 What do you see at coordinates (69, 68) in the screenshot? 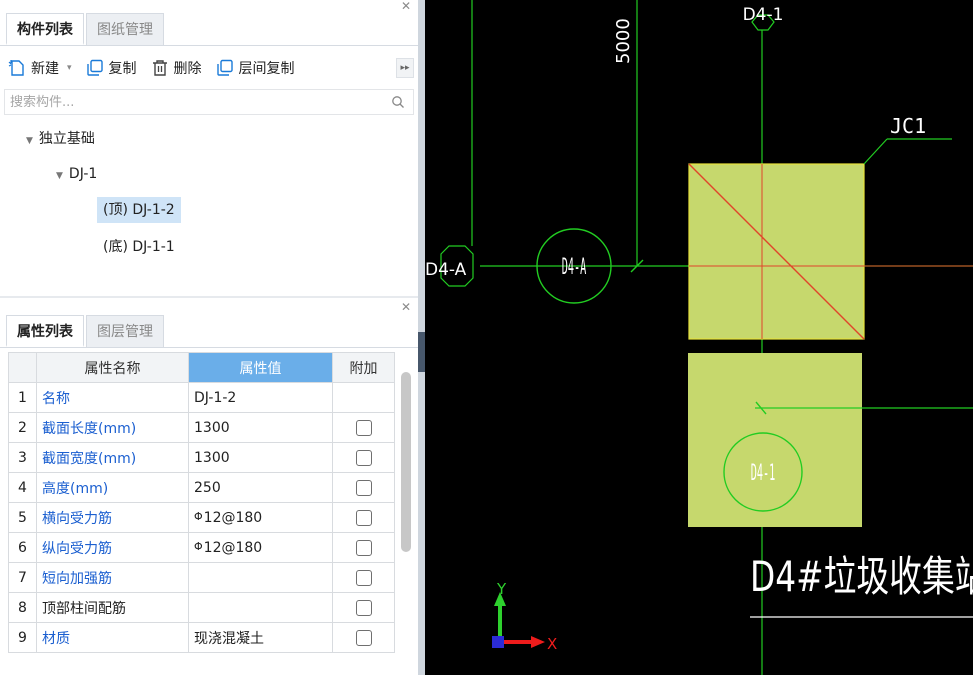
I see `new-dropdown-icon: ▾` at bounding box center [69, 68].